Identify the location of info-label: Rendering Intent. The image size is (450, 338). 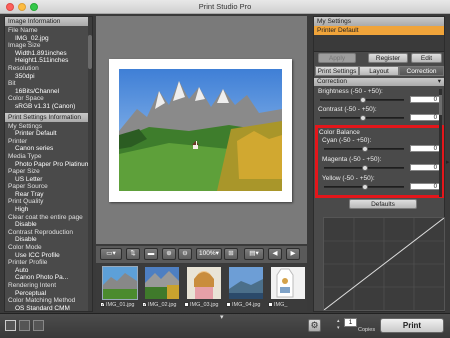
(32, 285).